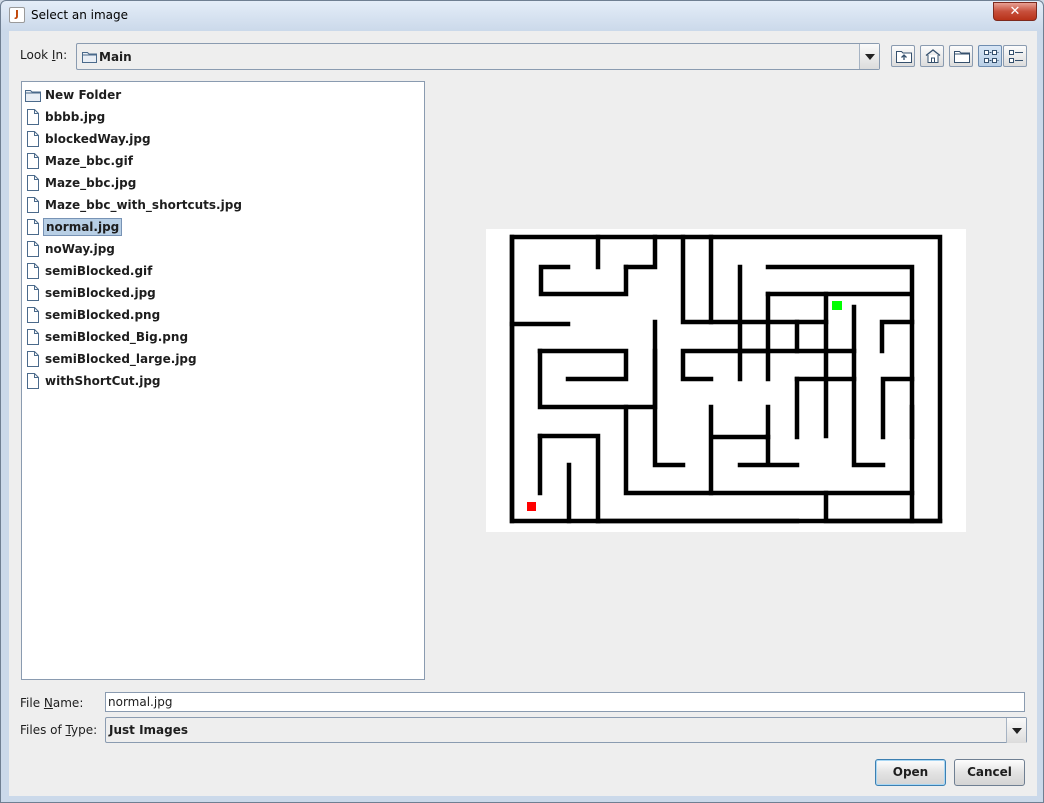 The width and height of the screenshot is (1044, 803). I want to click on file-name-text: semiBlocked.jpg, so click(100, 293).